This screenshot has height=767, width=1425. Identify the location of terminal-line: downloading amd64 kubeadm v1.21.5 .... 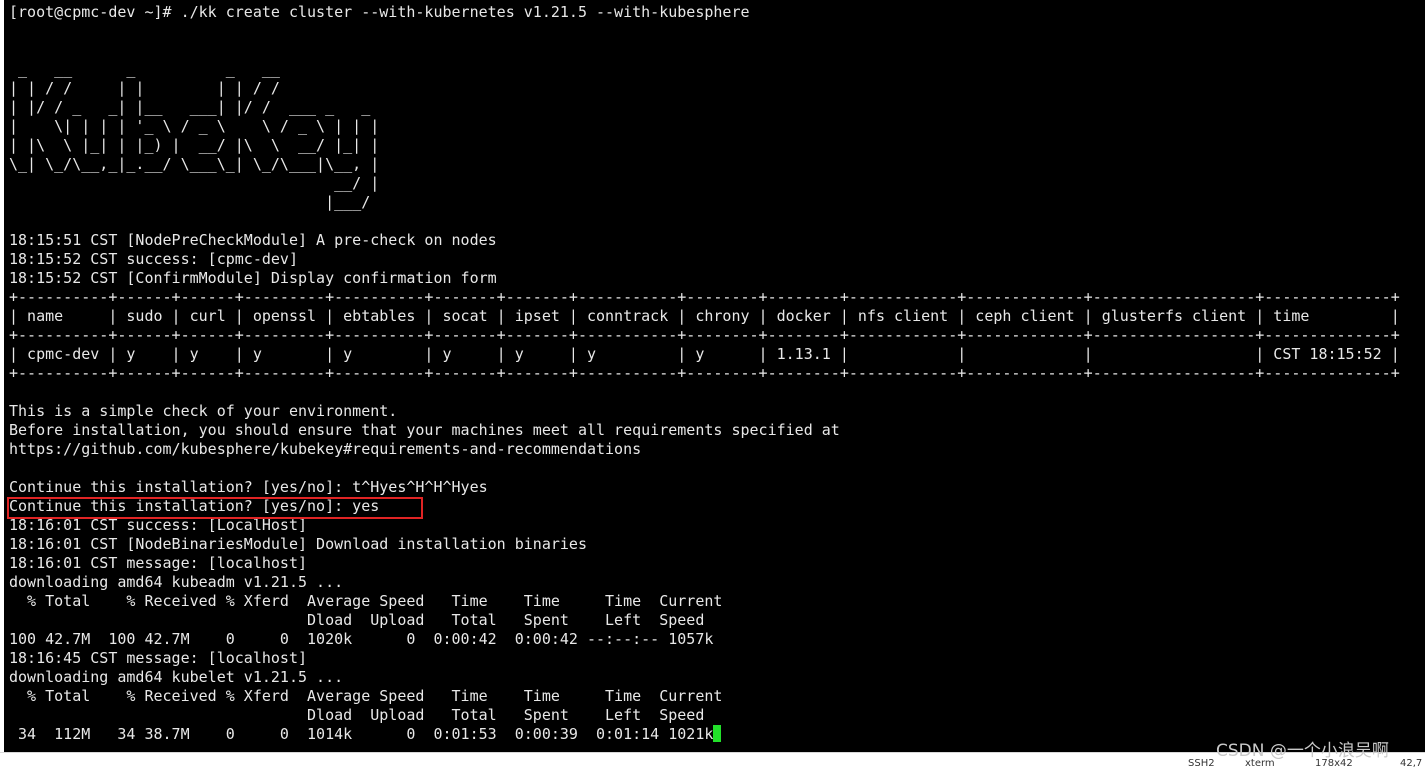
(176, 582).